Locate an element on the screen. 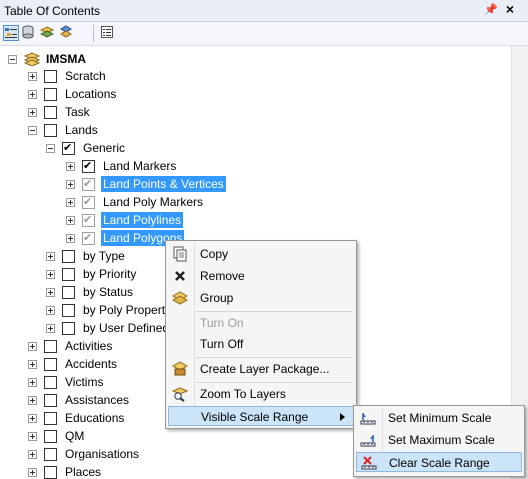  set-maximum-scale-icon is located at coordinates (368, 440).